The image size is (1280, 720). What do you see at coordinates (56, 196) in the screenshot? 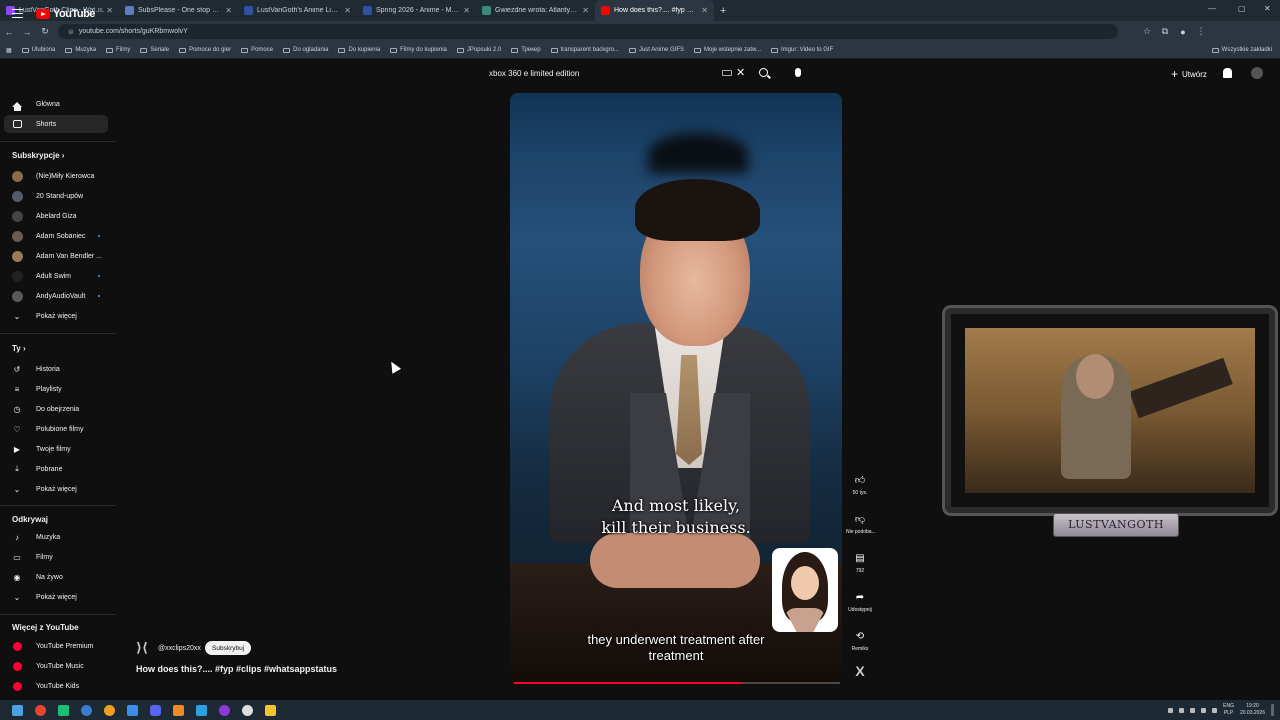
I see `sidebar-item-subscription: 20 Stand-upów` at bounding box center [56, 196].